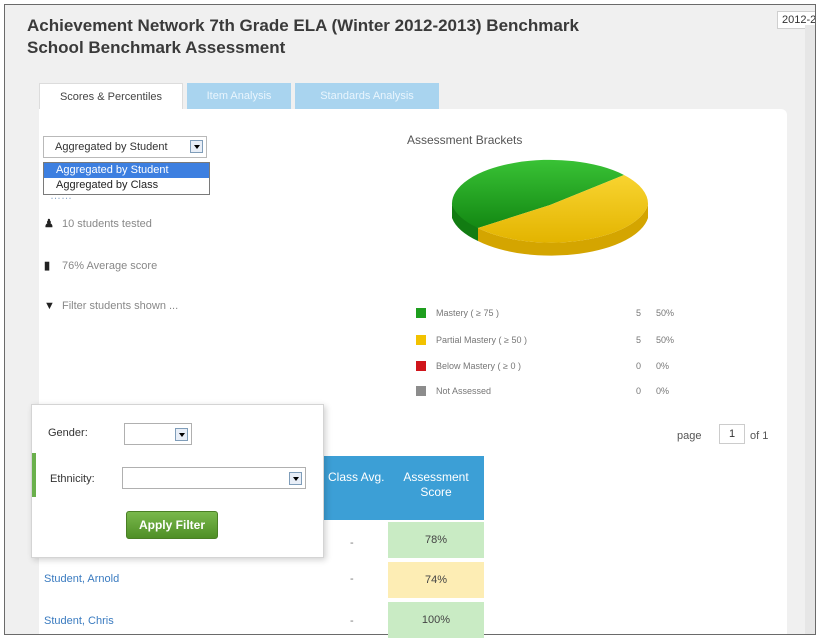 The image size is (818, 638). What do you see at coordinates (663, 391) in the screenshot?
I see `legend-percent-not-assessed: 0%` at bounding box center [663, 391].